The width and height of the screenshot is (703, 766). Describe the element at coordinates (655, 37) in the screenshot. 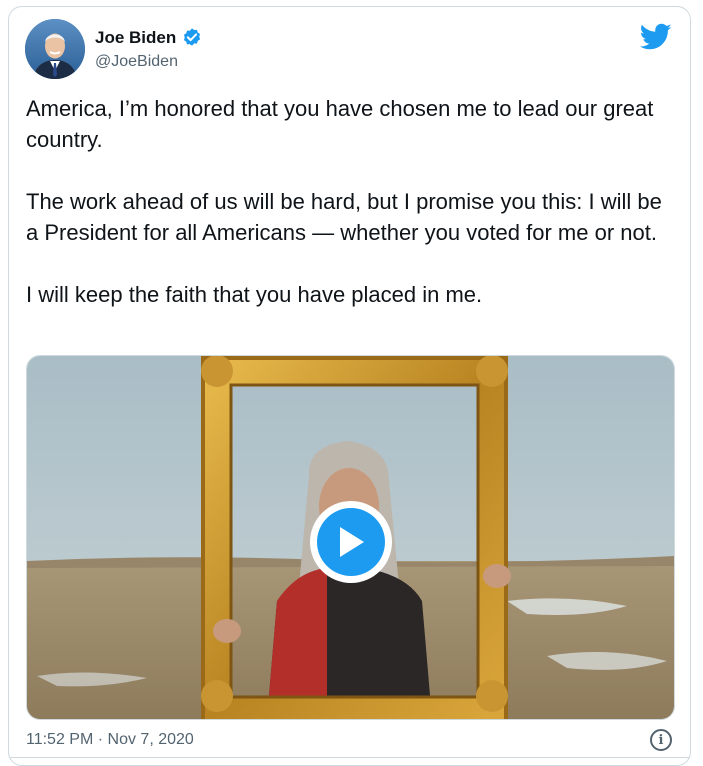

I see `twitter-bird-icon` at that location.